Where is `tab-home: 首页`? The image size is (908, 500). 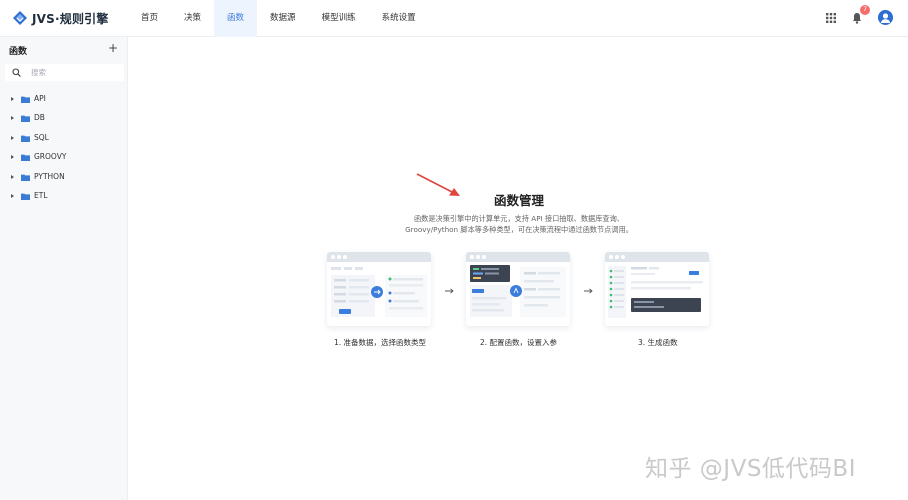
tab-home: 首页 is located at coordinates (149, 18).